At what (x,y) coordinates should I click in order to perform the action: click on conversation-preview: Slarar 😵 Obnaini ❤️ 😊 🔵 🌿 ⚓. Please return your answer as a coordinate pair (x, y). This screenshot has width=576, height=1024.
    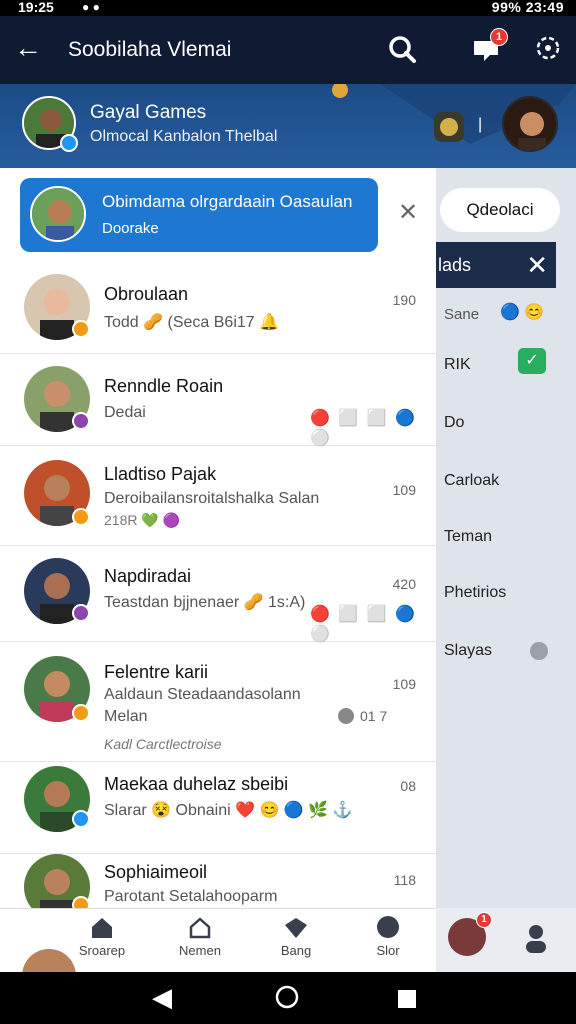
    Looking at the image, I should click on (228, 810).